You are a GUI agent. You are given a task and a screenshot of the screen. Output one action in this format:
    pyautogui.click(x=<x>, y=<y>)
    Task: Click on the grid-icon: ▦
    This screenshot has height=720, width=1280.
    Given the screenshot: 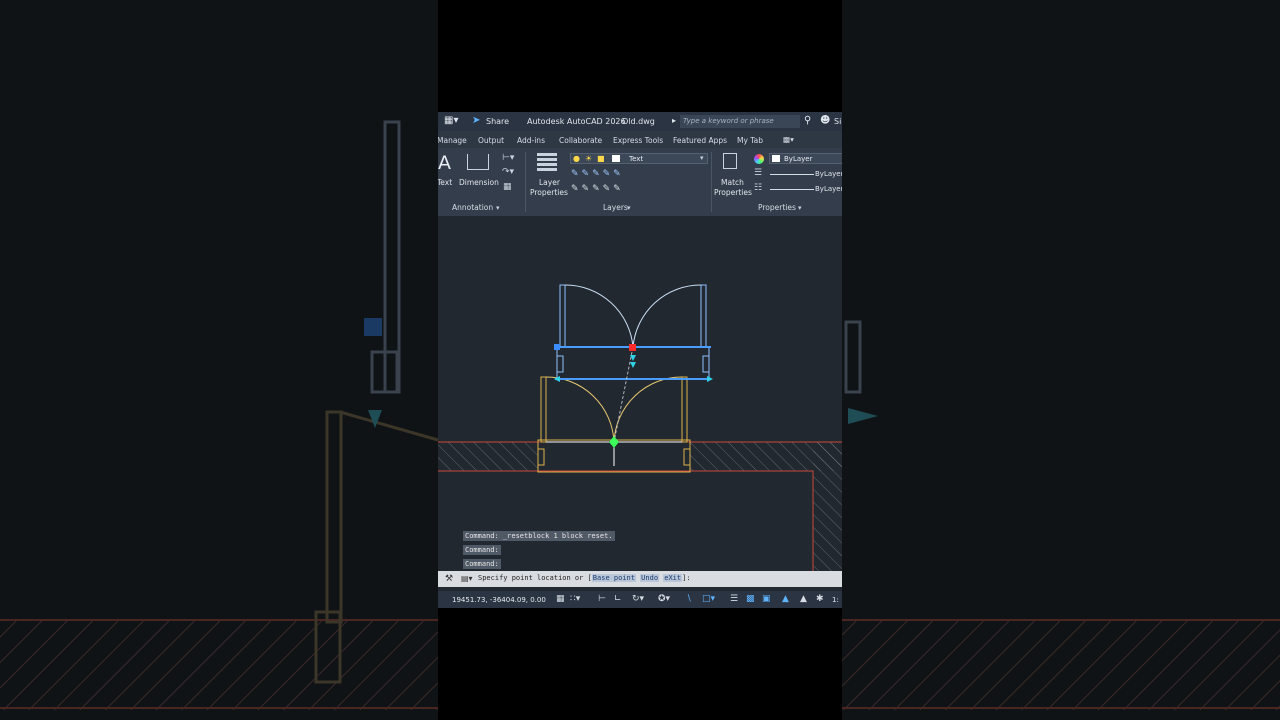 What is the action you would take?
    pyautogui.click(x=560, y=599)
    